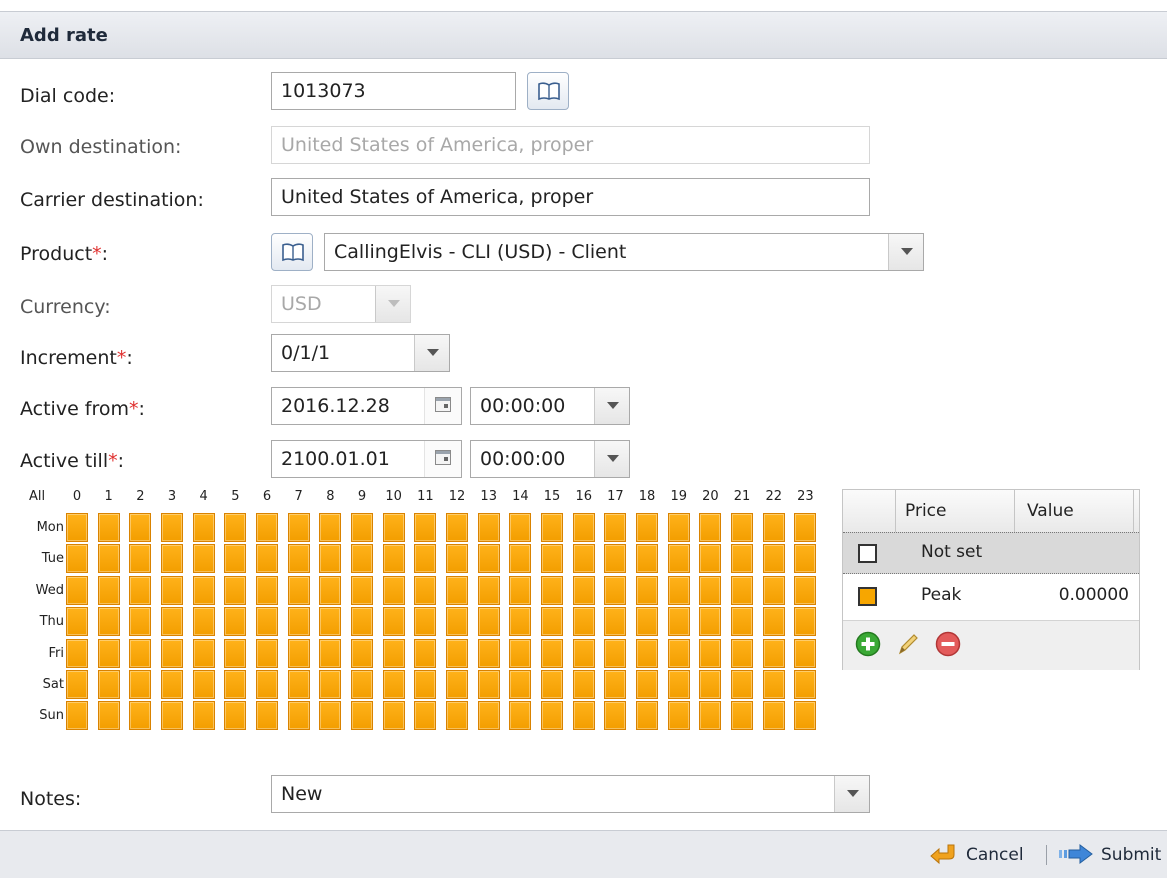 Image resolution: width=1167 pixels, height=878 pixels. I want to click on carrier-destination-input: United States of America, proper, so click(570, 197).